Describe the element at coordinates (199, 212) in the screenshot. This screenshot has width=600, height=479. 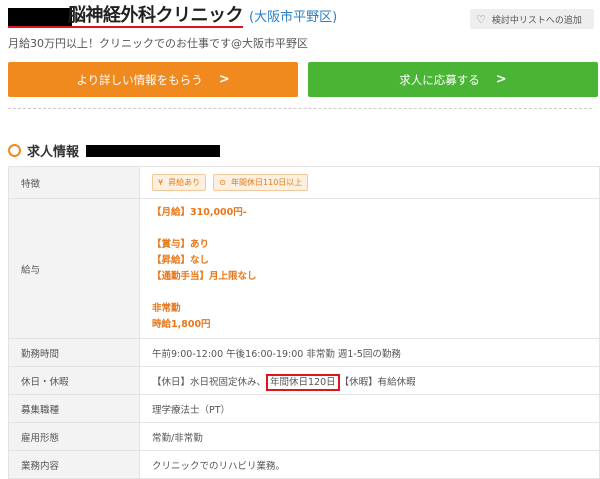
I see `salary-monthly: 【月給】310,000円-` at that location.